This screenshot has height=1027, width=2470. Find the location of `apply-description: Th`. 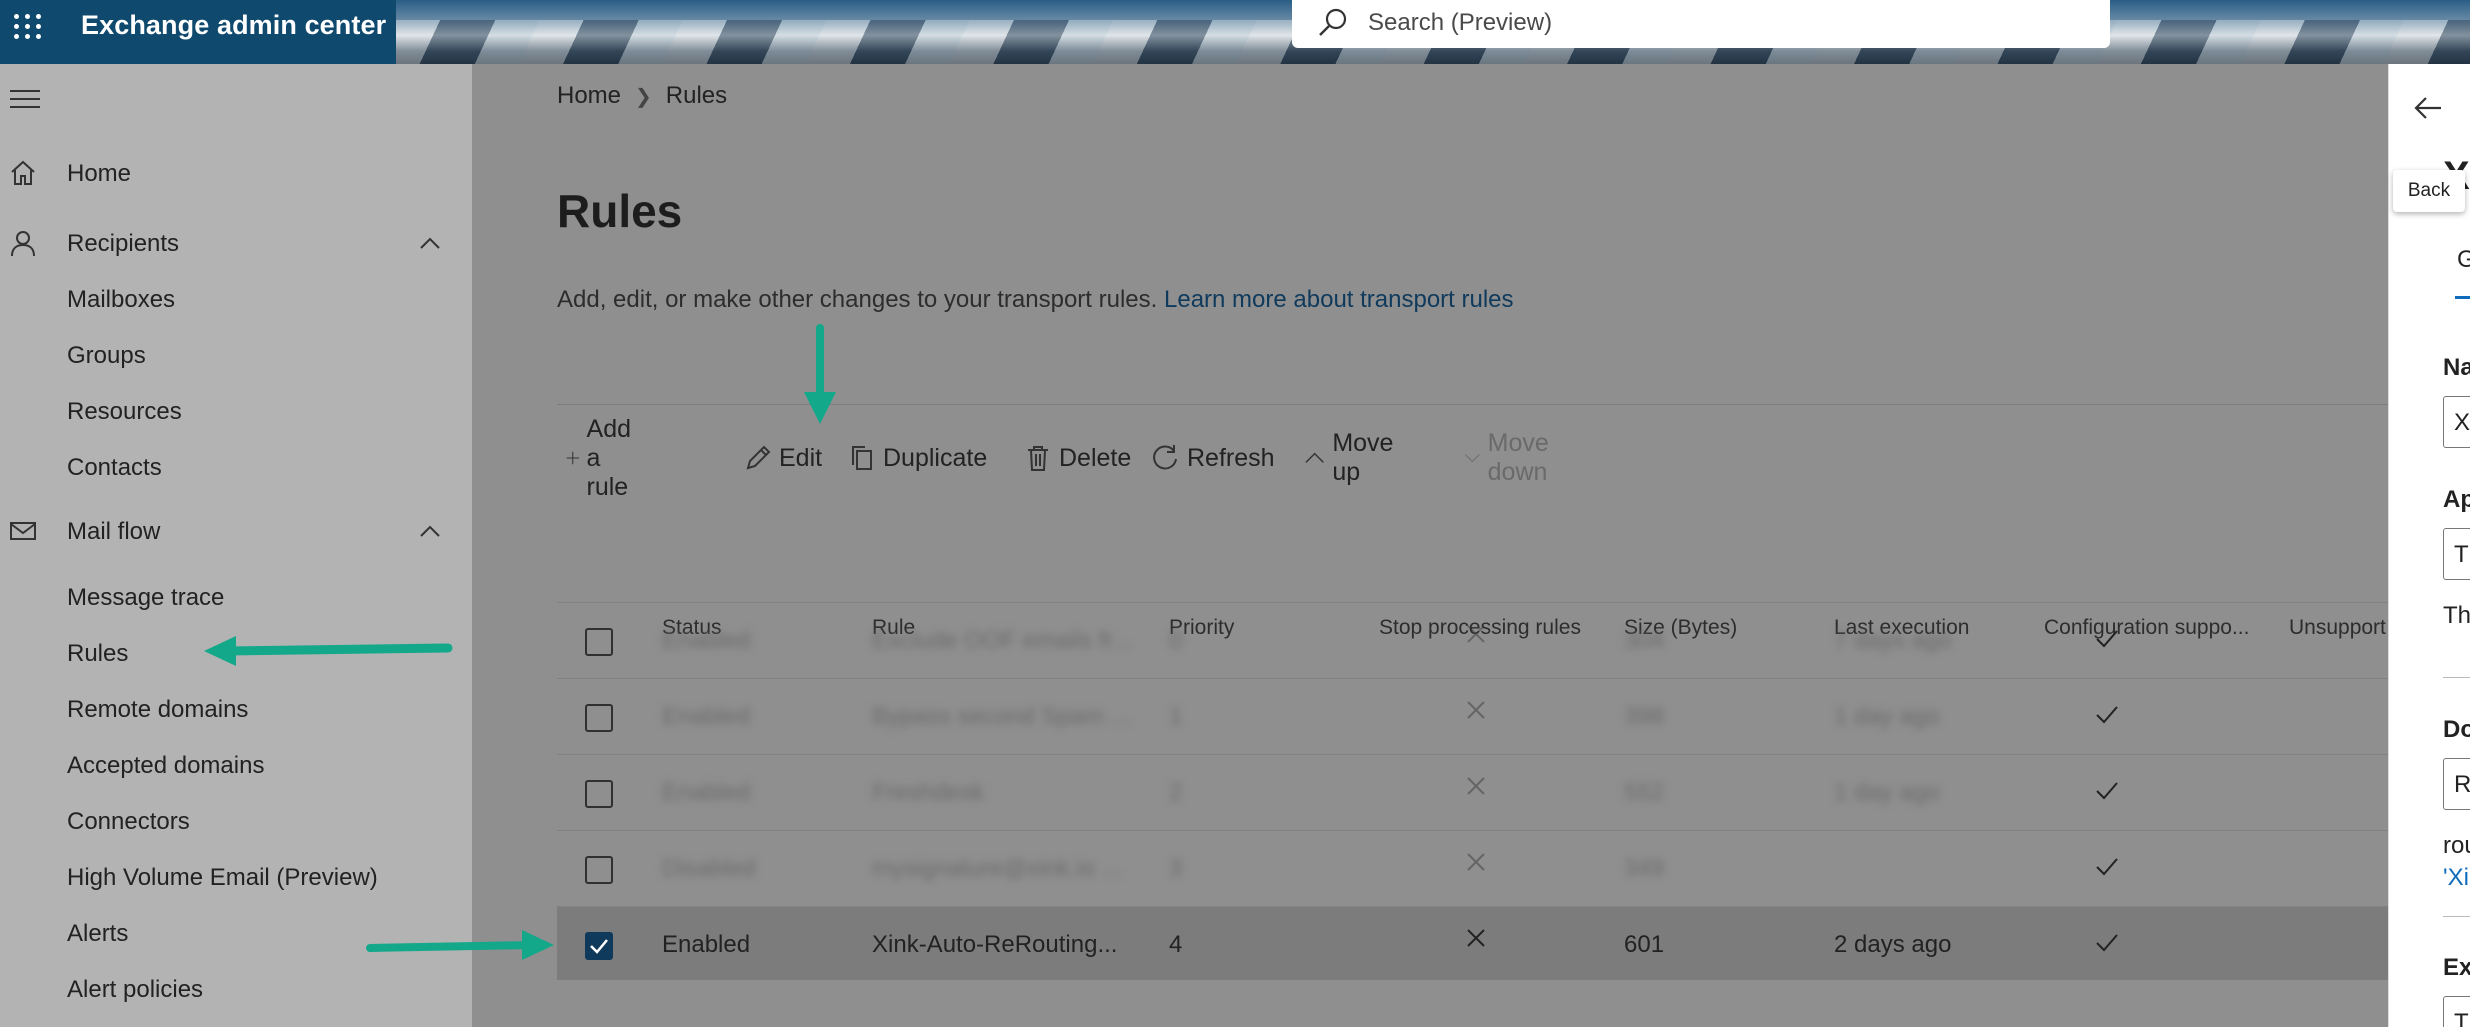

apply-description: Th is located at coordinates (2456, 615).